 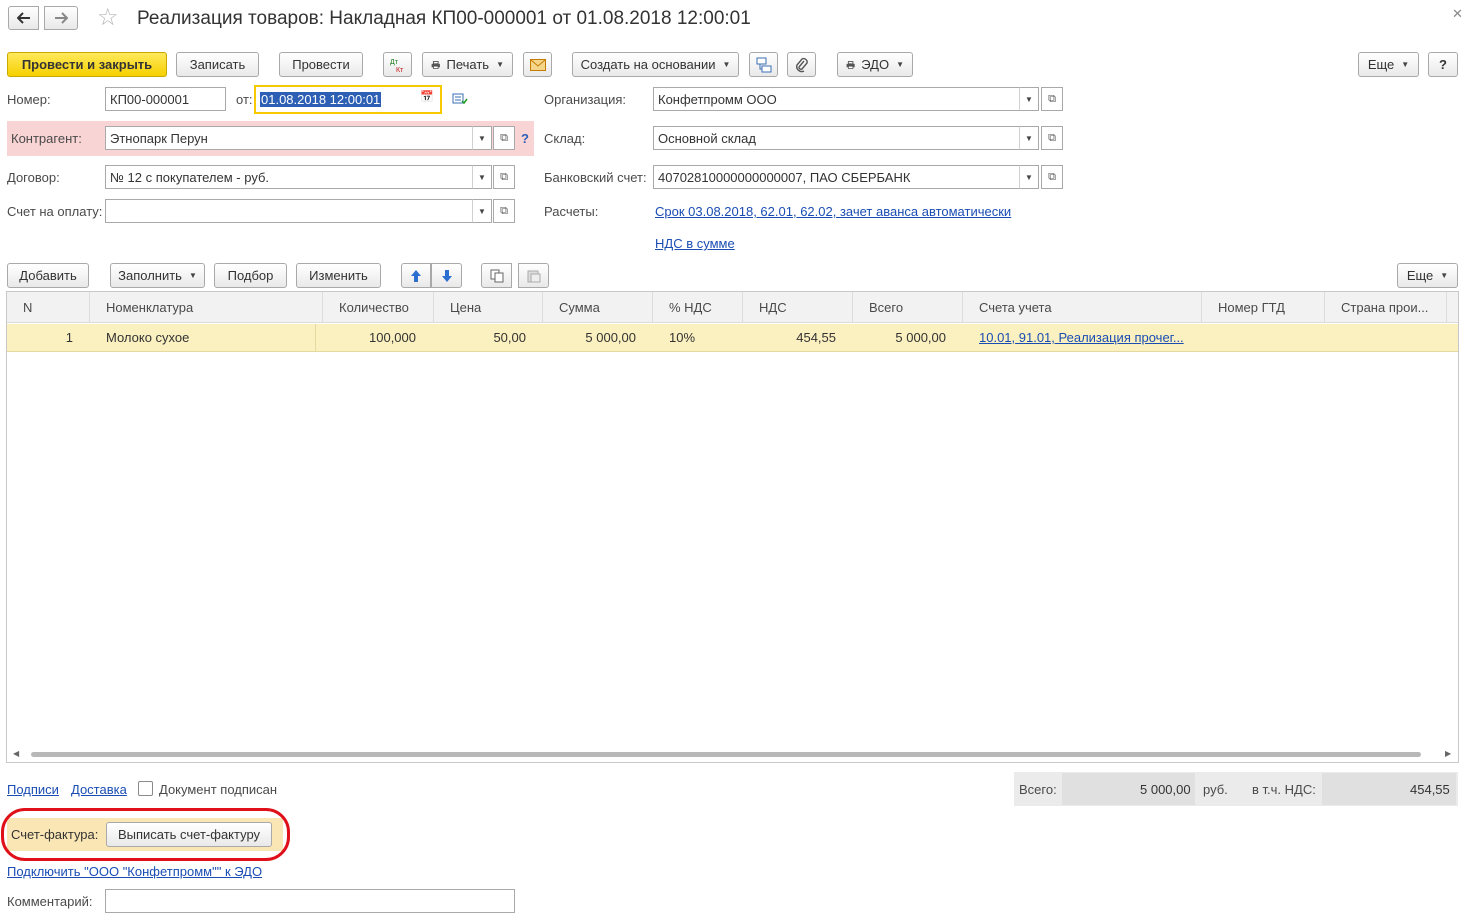 I want to click on attach-button, so click(x=801, y=64).